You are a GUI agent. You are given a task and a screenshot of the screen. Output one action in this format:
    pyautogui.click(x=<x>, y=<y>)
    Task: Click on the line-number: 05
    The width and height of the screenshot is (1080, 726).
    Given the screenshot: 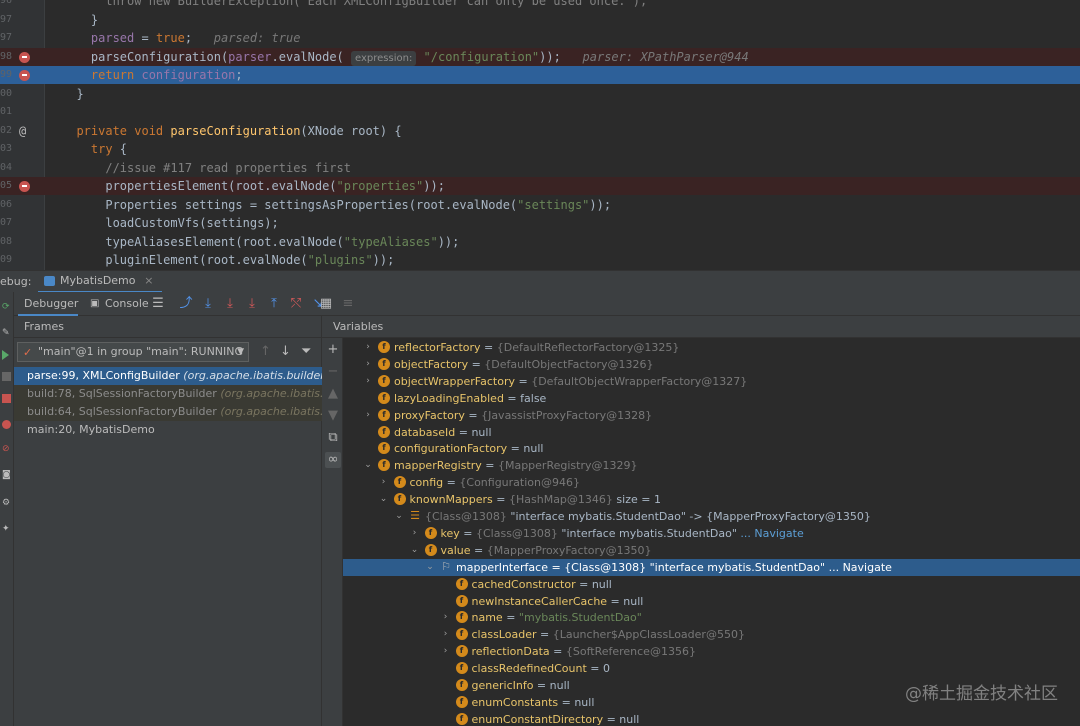 What is the action you would take?
    pyautogui.click(x=6, y=185)
    